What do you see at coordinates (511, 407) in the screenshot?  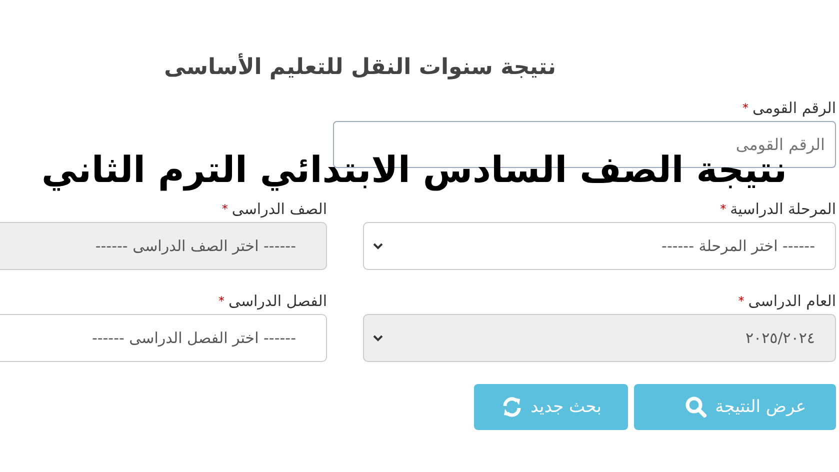 I see `refresh-icon` at bounding box center [511, 407].